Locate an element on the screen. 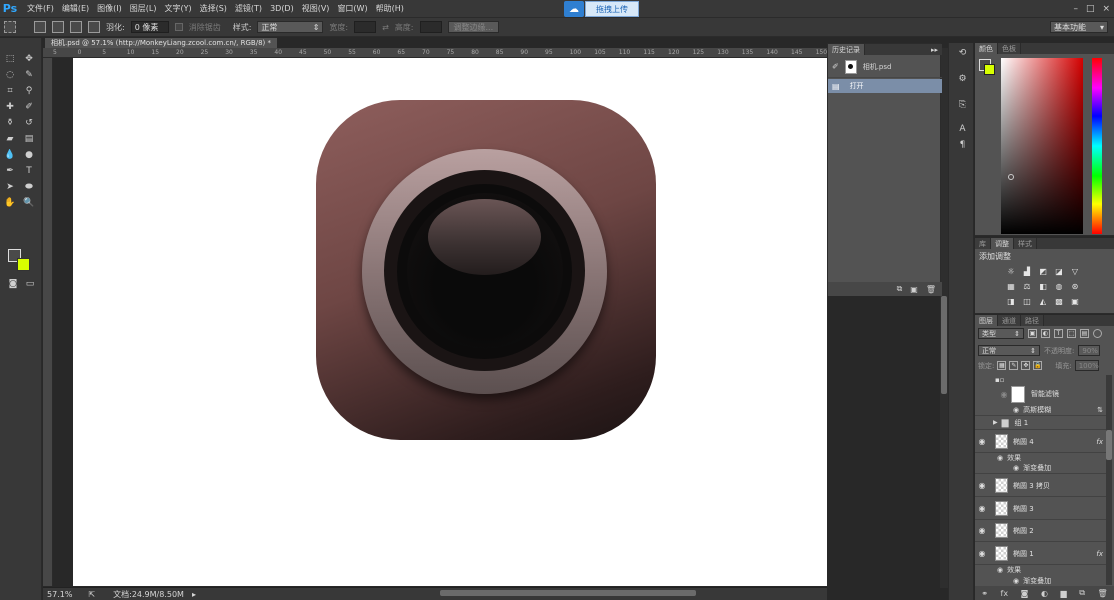  close-button: × is located at coordinates (1106, 9).